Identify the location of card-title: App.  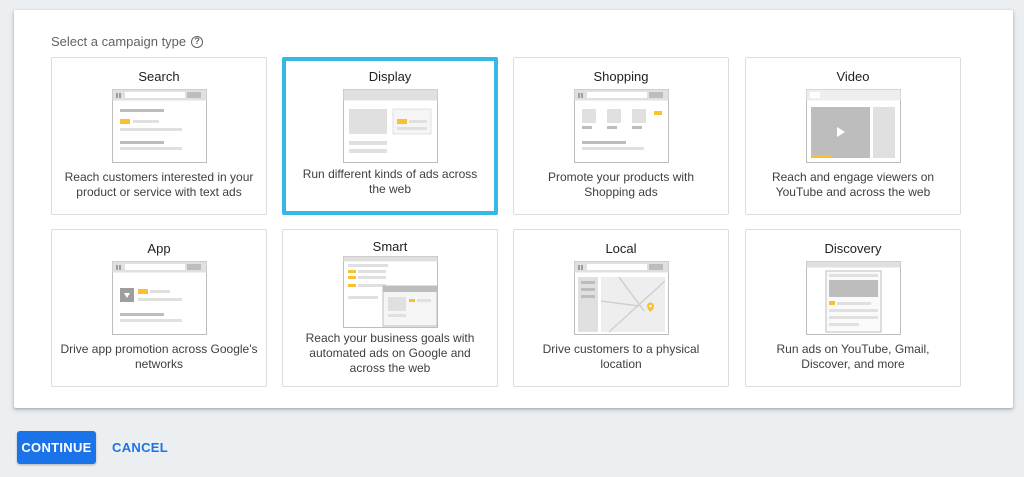
(159, 248).